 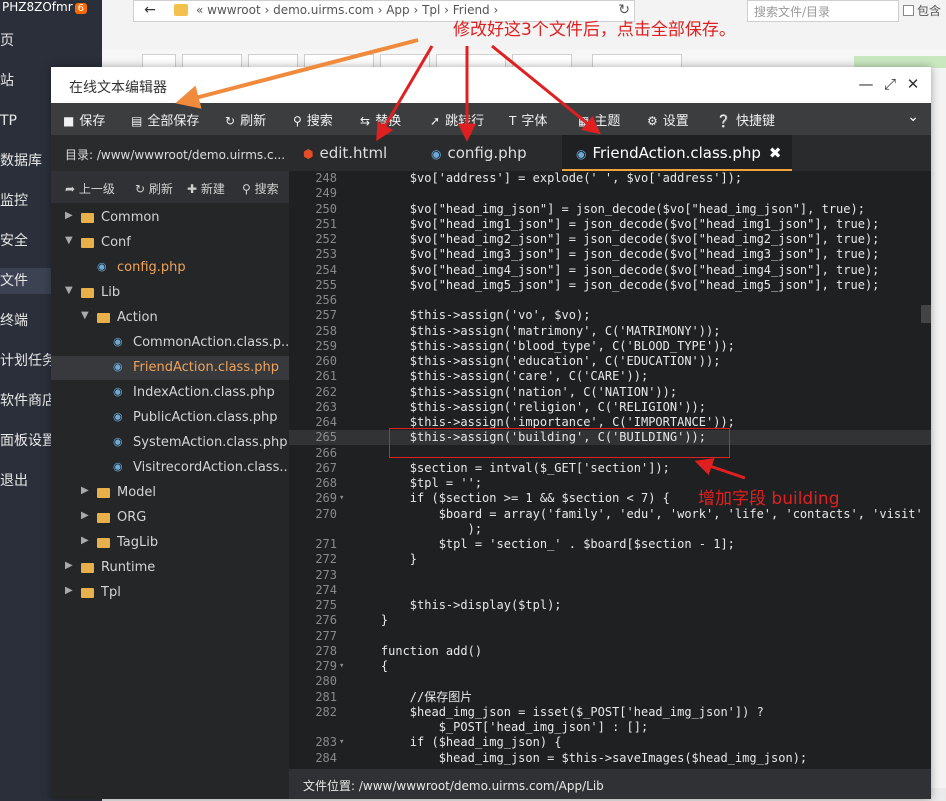 What do you see at coordinates (528, 120) in the screenshot?
I see `font-button: T 字体` at bounding box center [528, 120].